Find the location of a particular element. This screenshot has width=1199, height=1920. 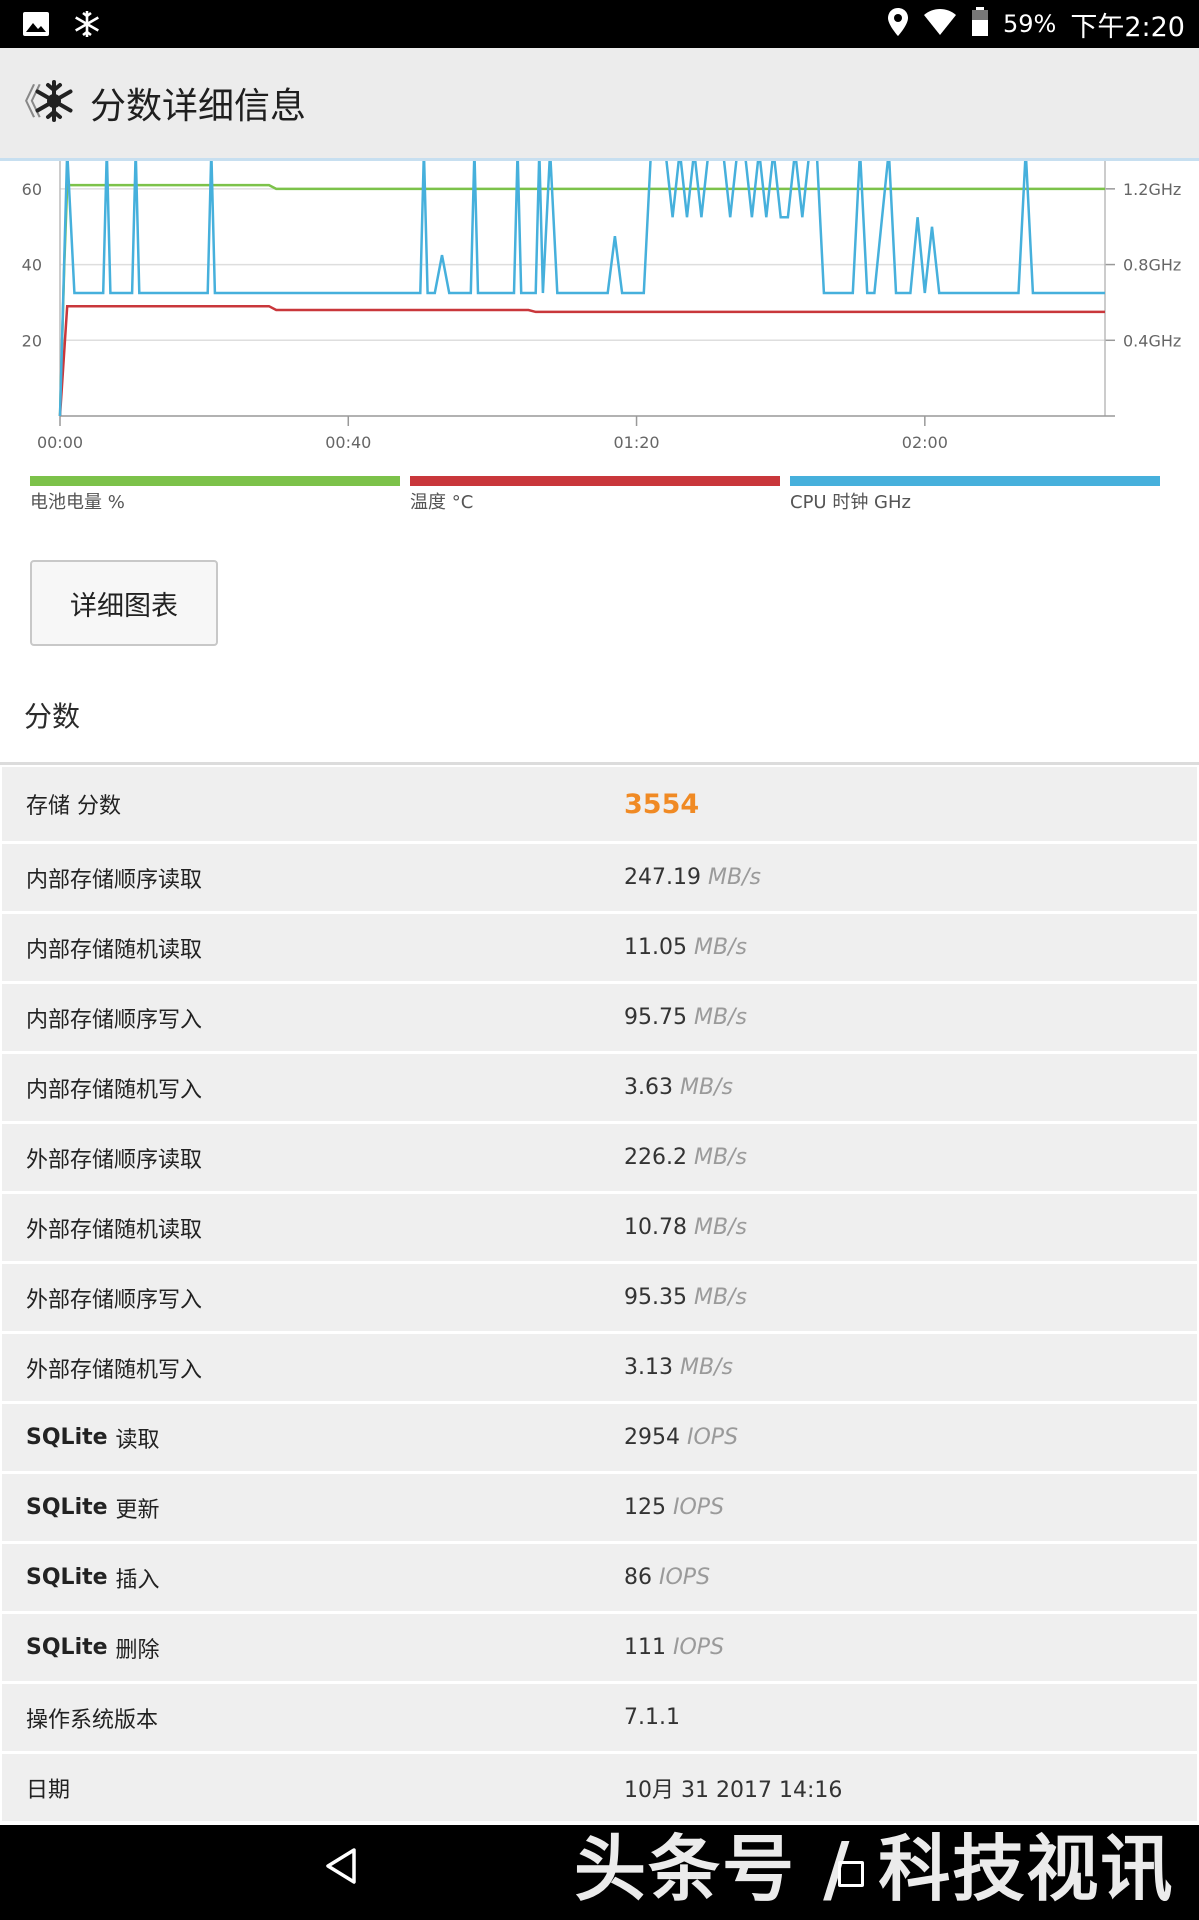

row-value: 10.78 MB/s is located at coordinates (685, 1227).